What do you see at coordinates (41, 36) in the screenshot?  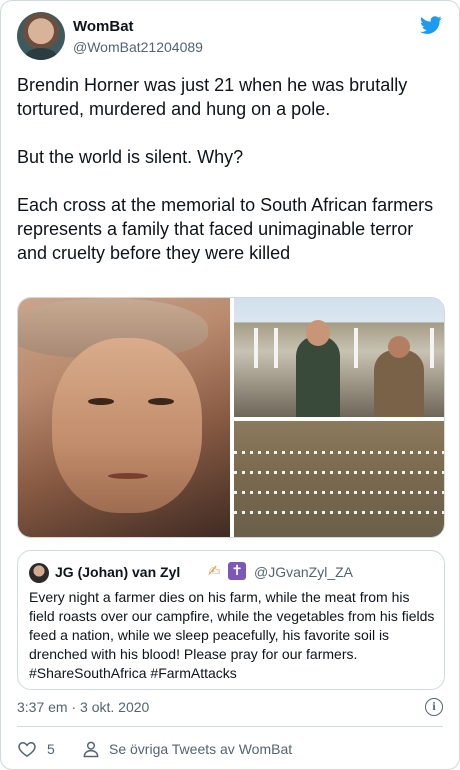 I see `author-avatar` at bounding box center [41, 36].